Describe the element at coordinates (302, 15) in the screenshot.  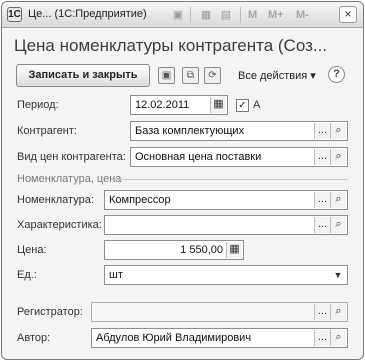
I see `memory-subtract-button: M-` at that location.